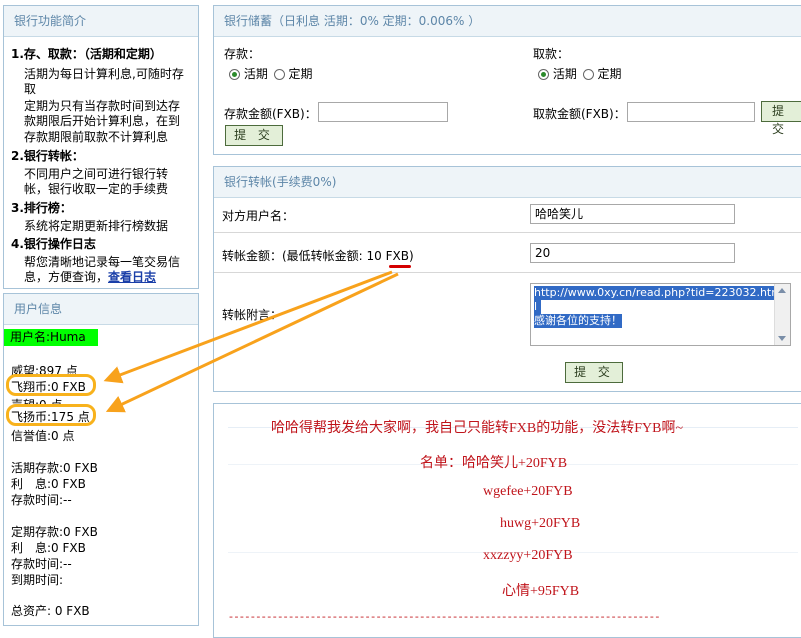  What do you see at coordinates (782, 338) in the screenshot?
I see `scroll-down-arrow-icon` at bounding box center [782, 338].